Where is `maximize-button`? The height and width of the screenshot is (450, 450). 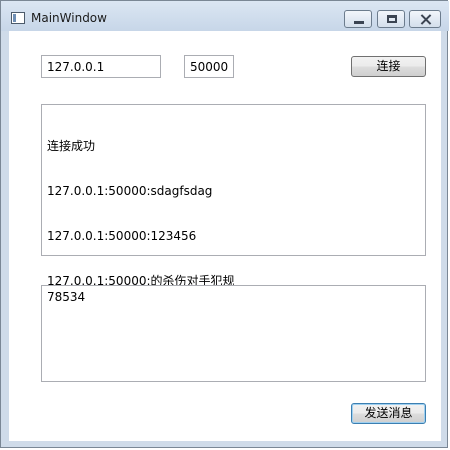 maximize-button is located at coordinates (391, 19).